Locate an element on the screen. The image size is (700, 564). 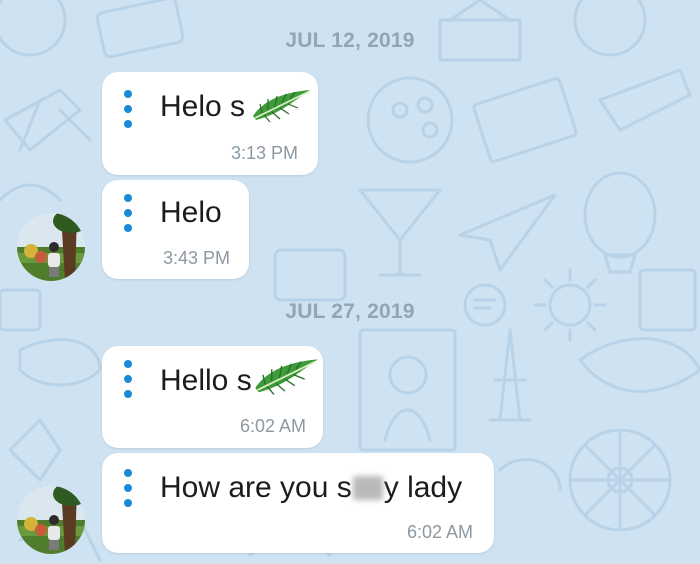
message-bubble: Helo s 3:13 PM is located at coordinates (210, 123).